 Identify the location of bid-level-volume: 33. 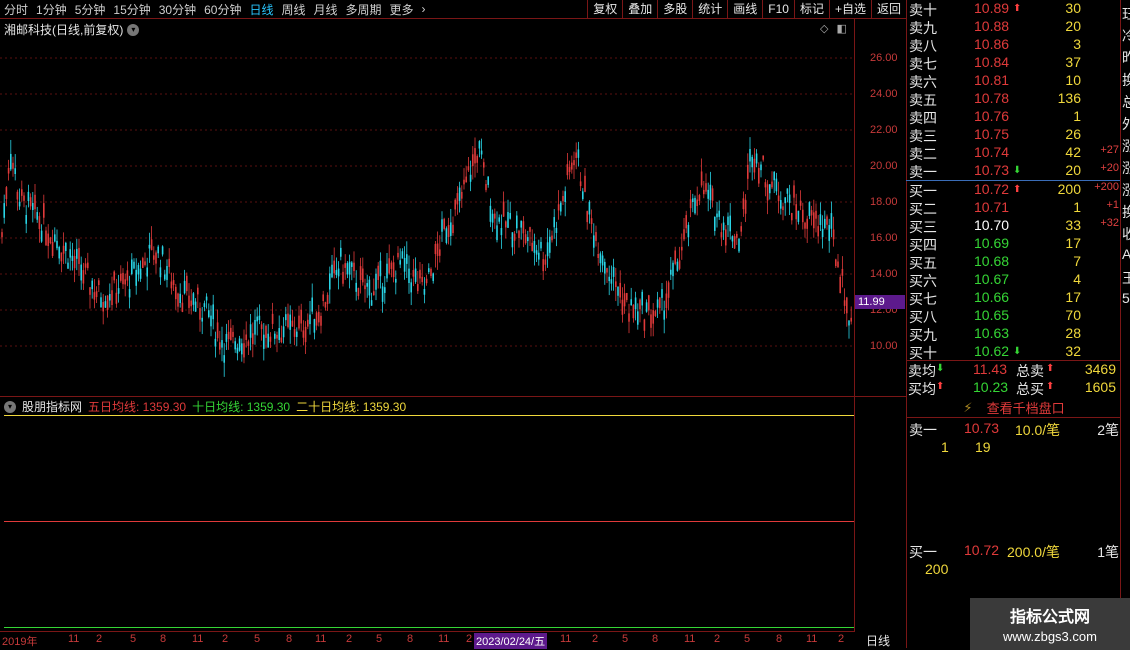
(1073, 225).